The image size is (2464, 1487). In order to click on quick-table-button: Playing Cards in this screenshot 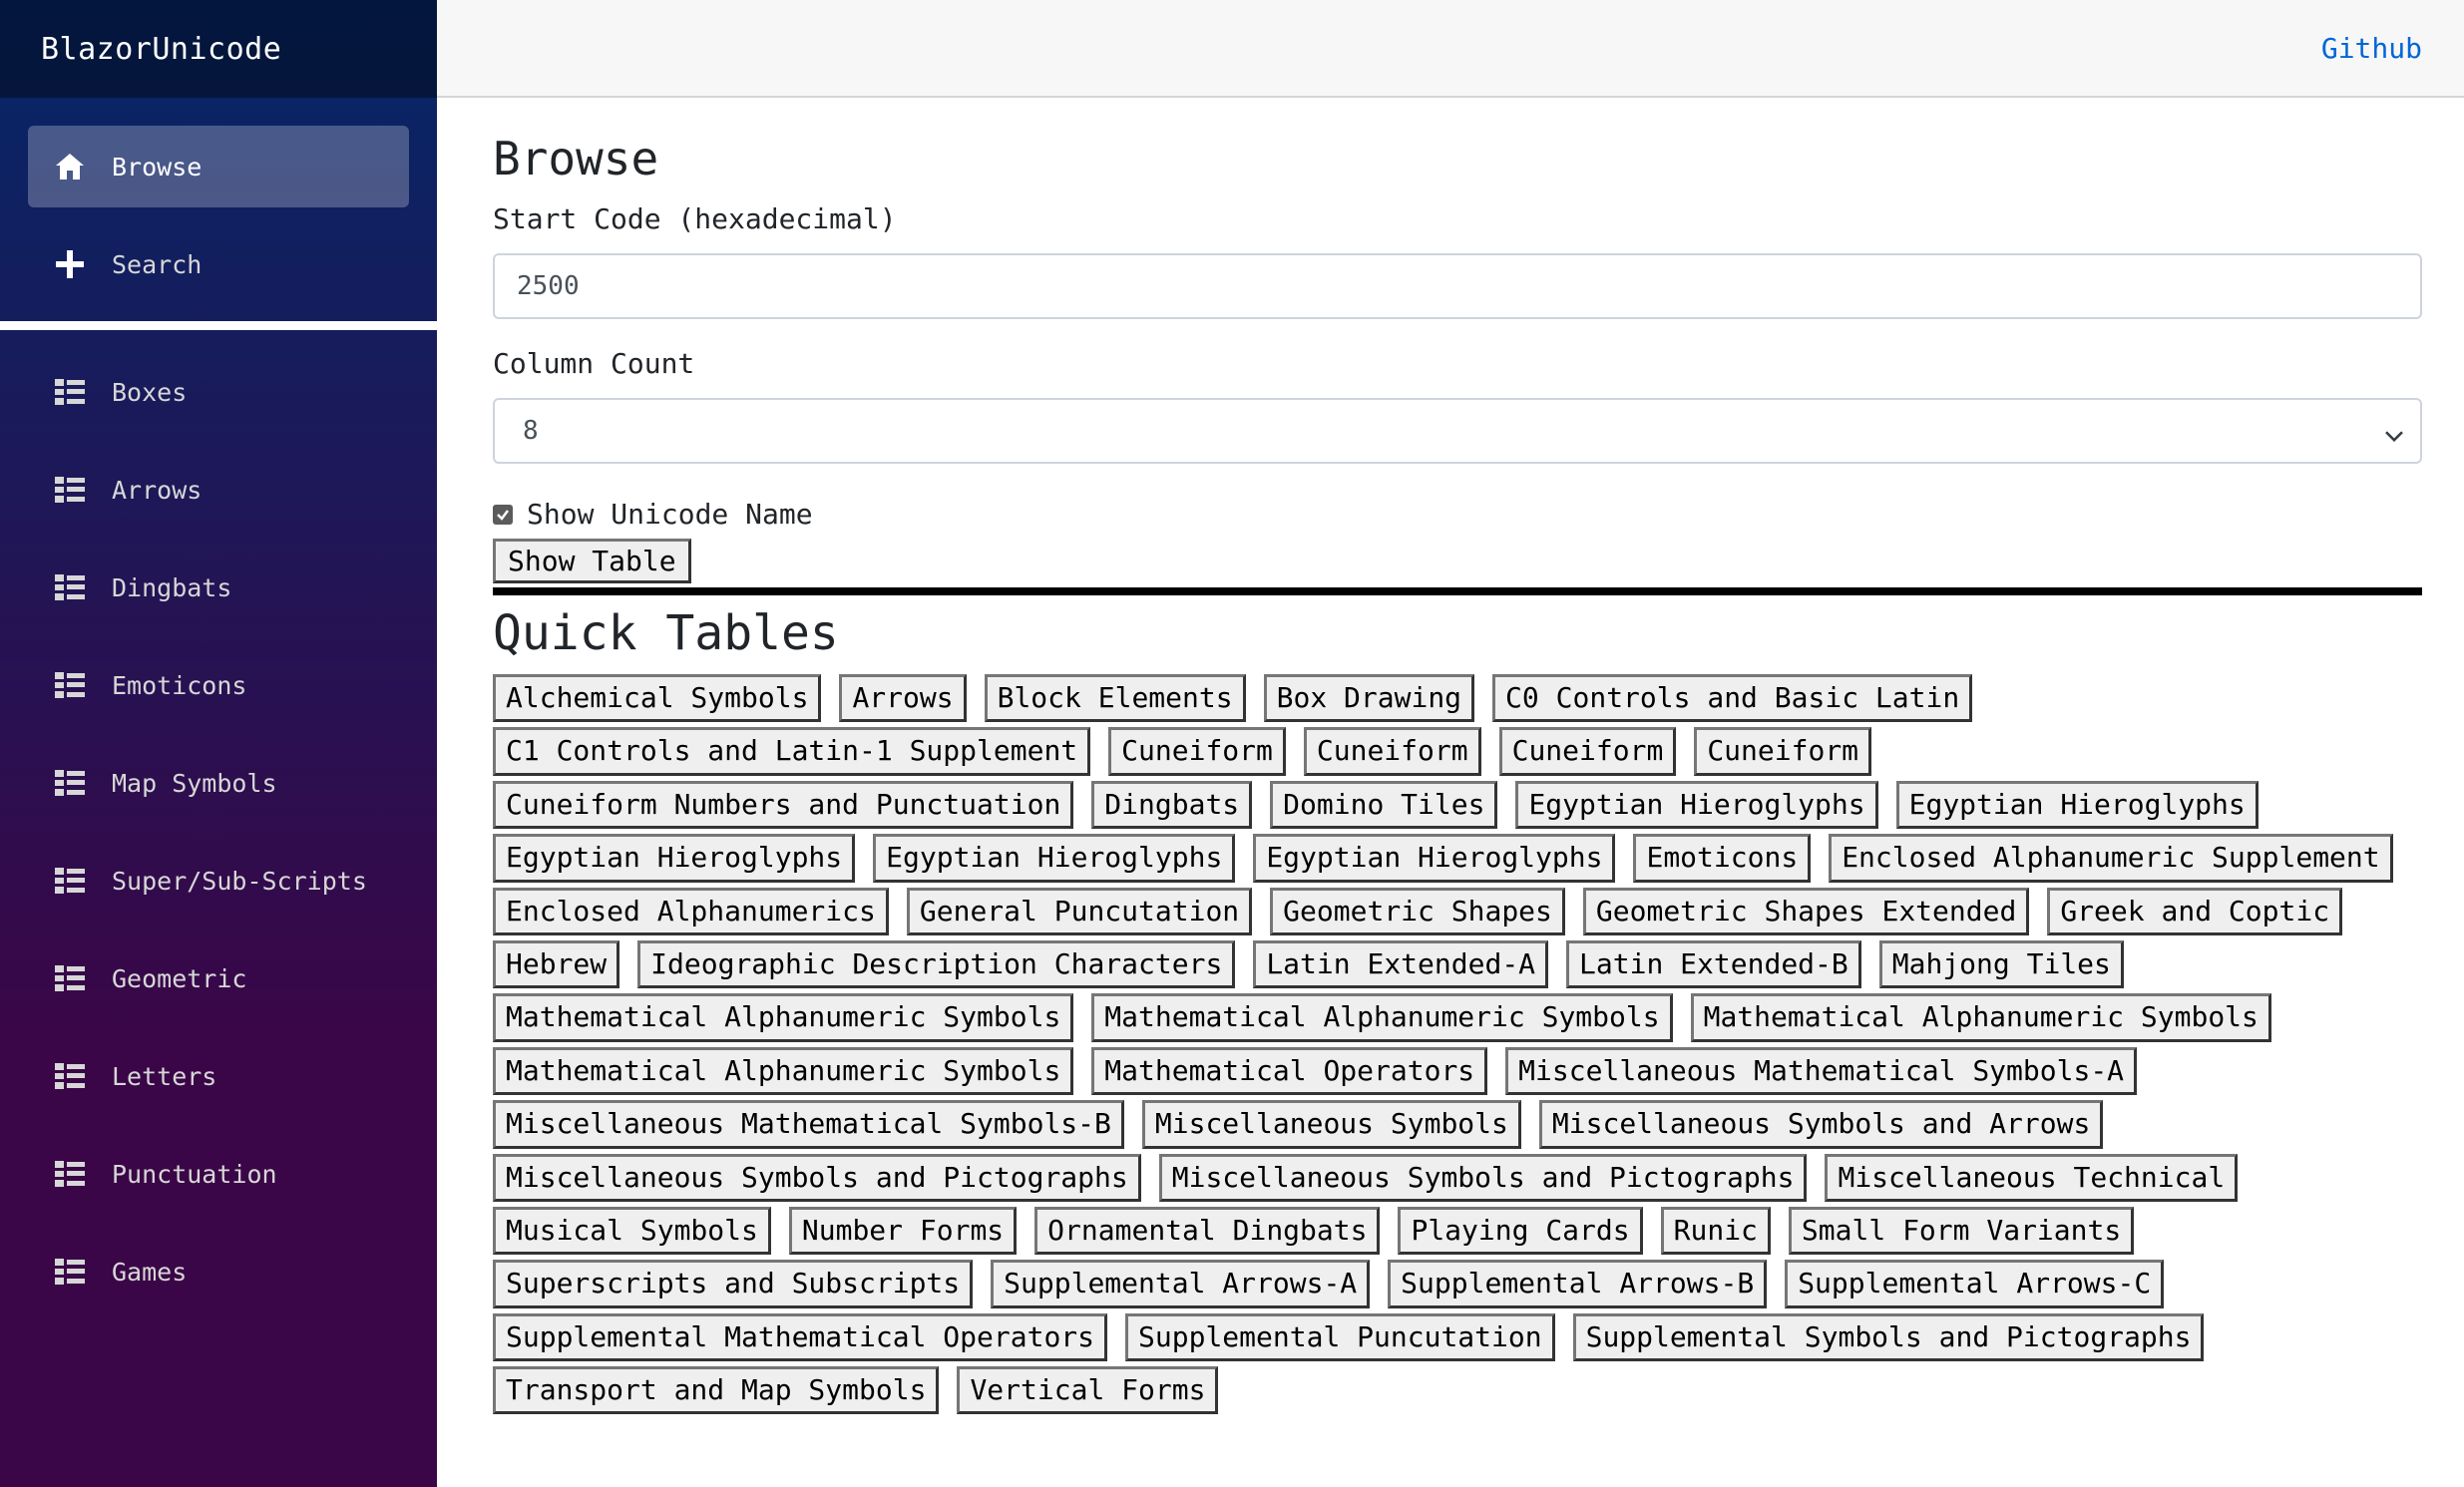, I will do `click(1520, 1231)`.